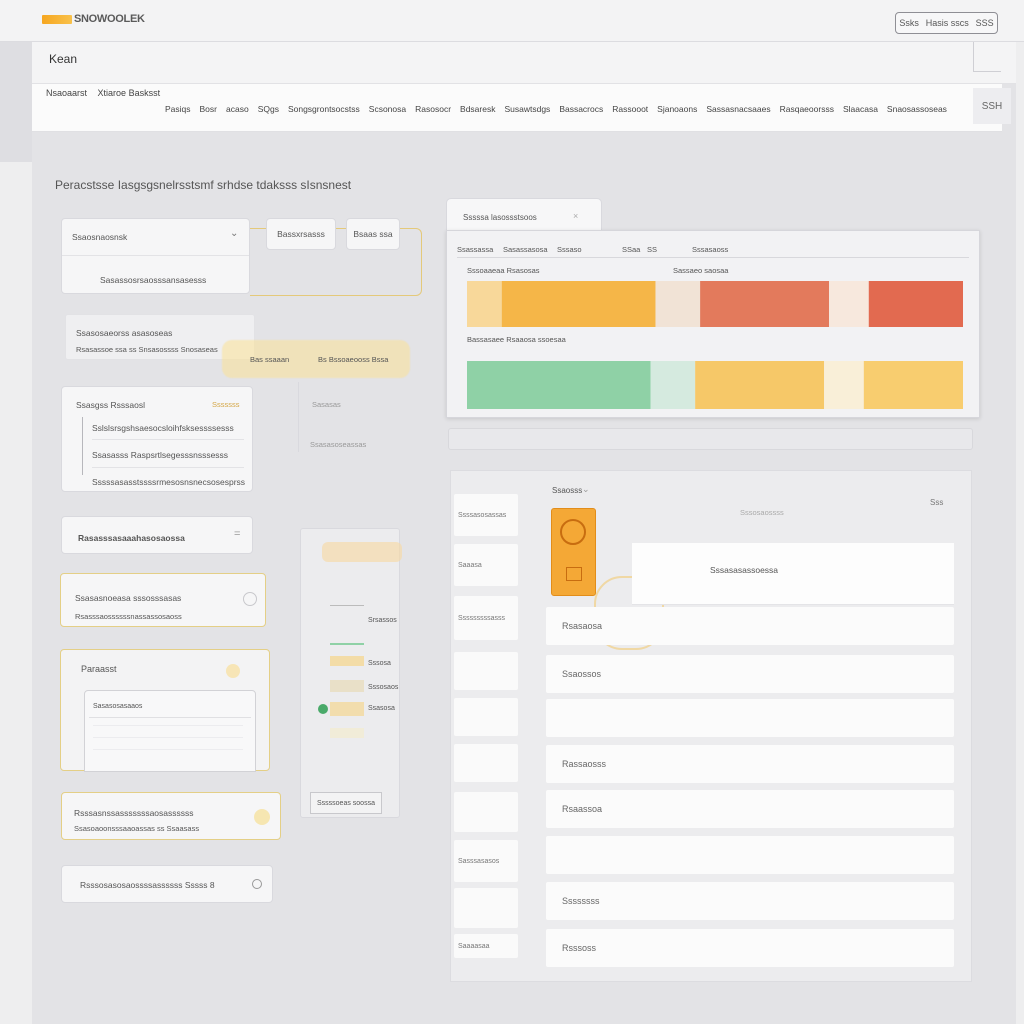 Image resolution: width=1024 pixels, height=1024 pixels. What do you see at coordinates (793, 574) in the screenshot?
I see `selected-card: Sssasasassoessa` at bounding box center [793, 574].